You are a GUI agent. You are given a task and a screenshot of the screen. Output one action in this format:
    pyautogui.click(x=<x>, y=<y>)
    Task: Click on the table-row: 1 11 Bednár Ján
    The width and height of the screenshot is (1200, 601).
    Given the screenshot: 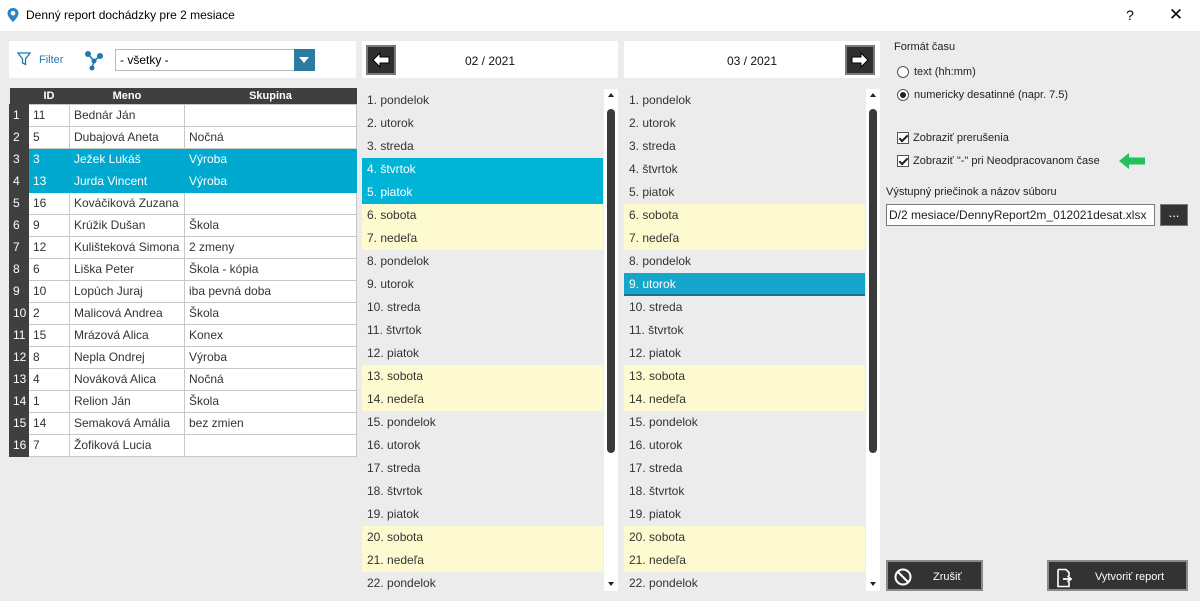 What is the action you would take?
    pyautogui.click(x=183, y=115)
    